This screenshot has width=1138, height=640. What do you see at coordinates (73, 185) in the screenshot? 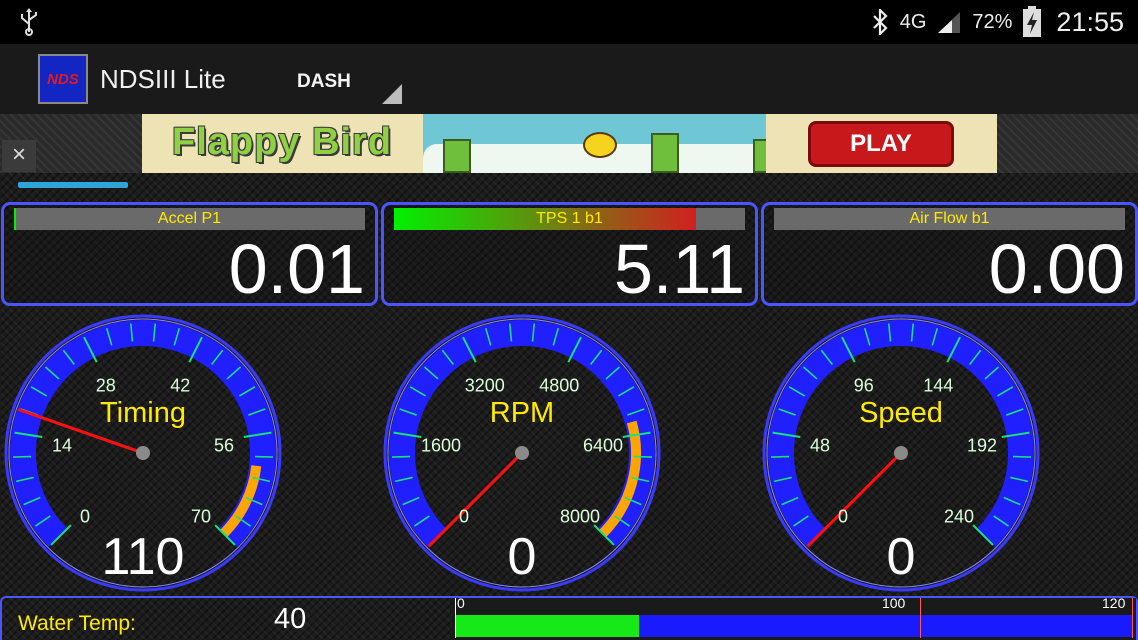
I see `loading-indicator` at bounding box center [73, 185].